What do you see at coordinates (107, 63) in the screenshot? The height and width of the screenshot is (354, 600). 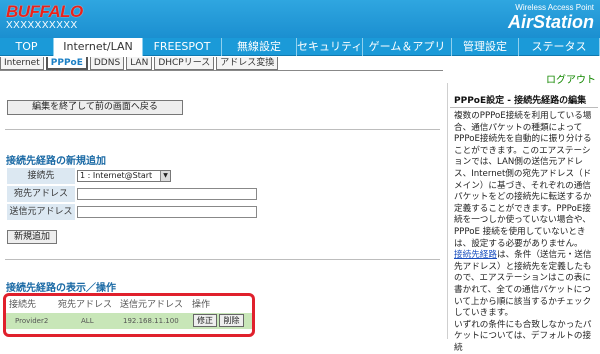 I see `subtab-ddns: DDNS` at bounding box center [107, 63].